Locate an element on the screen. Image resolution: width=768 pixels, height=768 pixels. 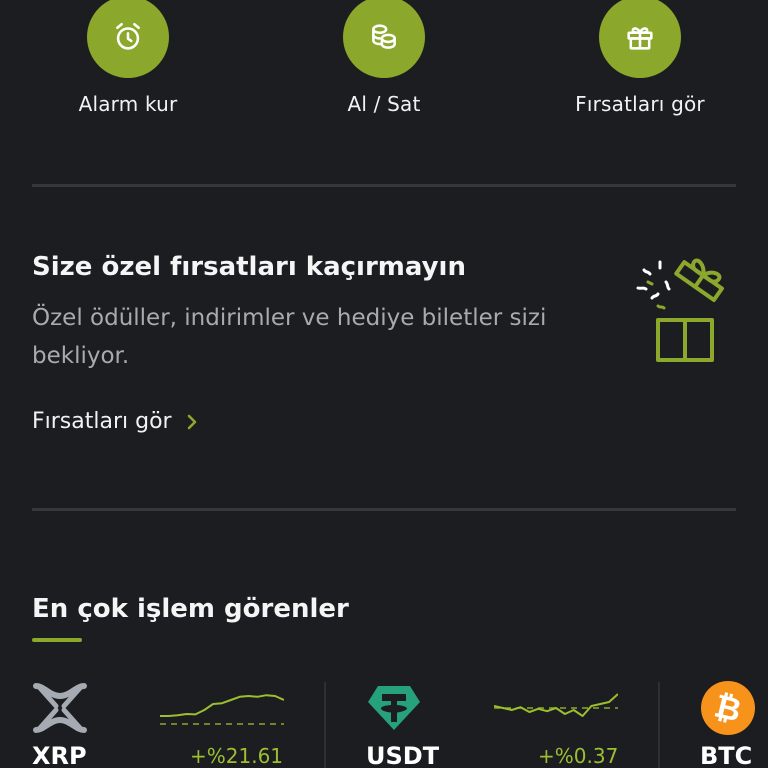
alarm-clock-icon is located at coordinates (128, 36).